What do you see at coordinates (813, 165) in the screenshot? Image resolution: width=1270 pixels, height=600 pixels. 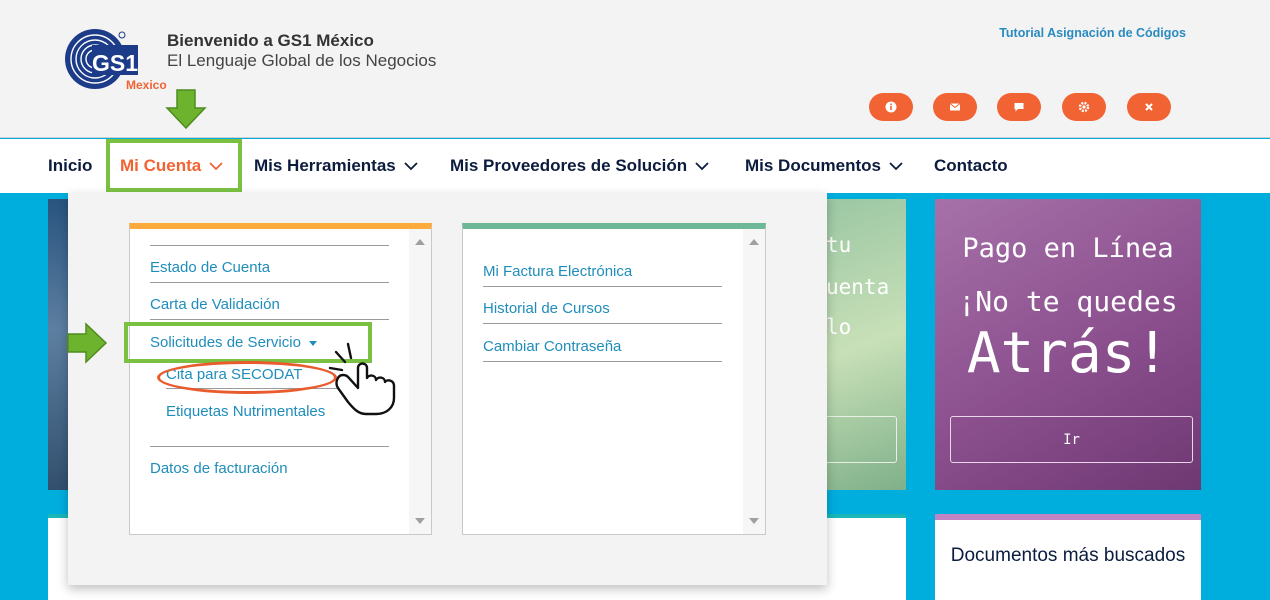 I see `nav-label: Mis Documentos` at bounding box center [813, 165].